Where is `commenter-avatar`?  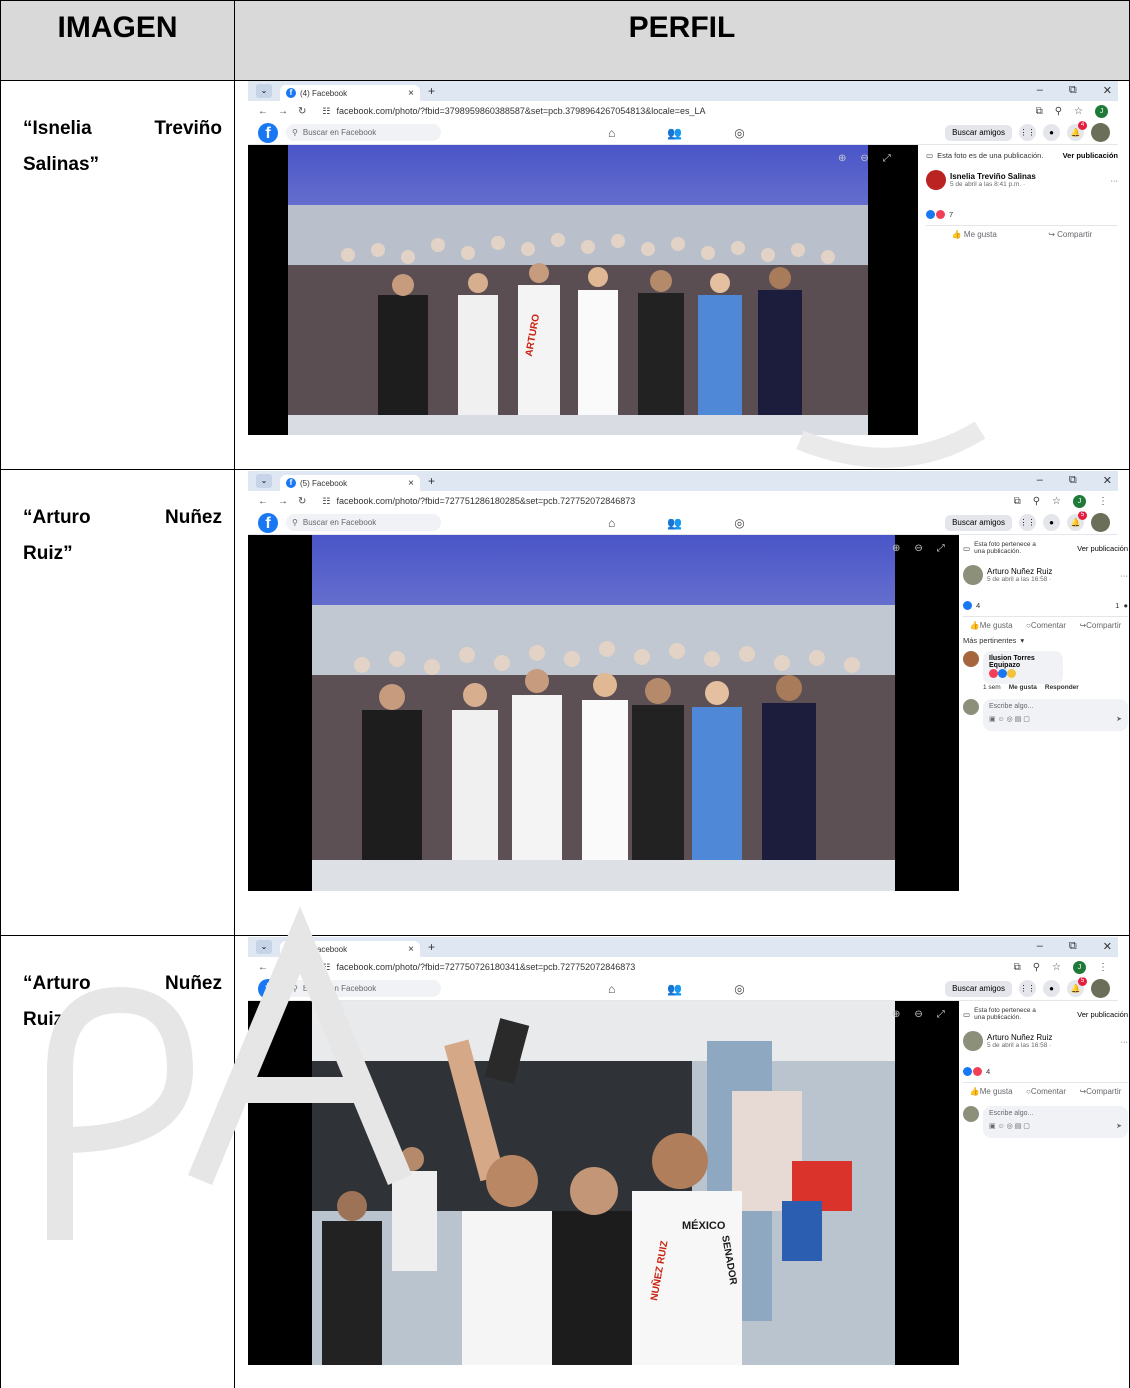 commenter-avatar is located at coordinates (971, 659).